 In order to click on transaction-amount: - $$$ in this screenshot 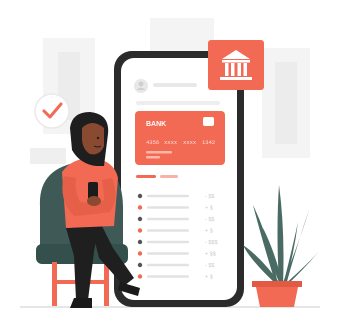, I will do `click(211, 243)`.